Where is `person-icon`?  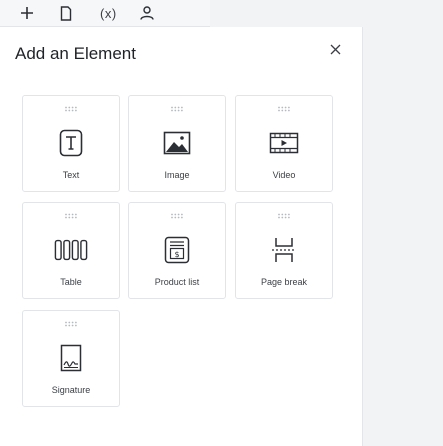
person-icon is located at coordinates (147, 13).